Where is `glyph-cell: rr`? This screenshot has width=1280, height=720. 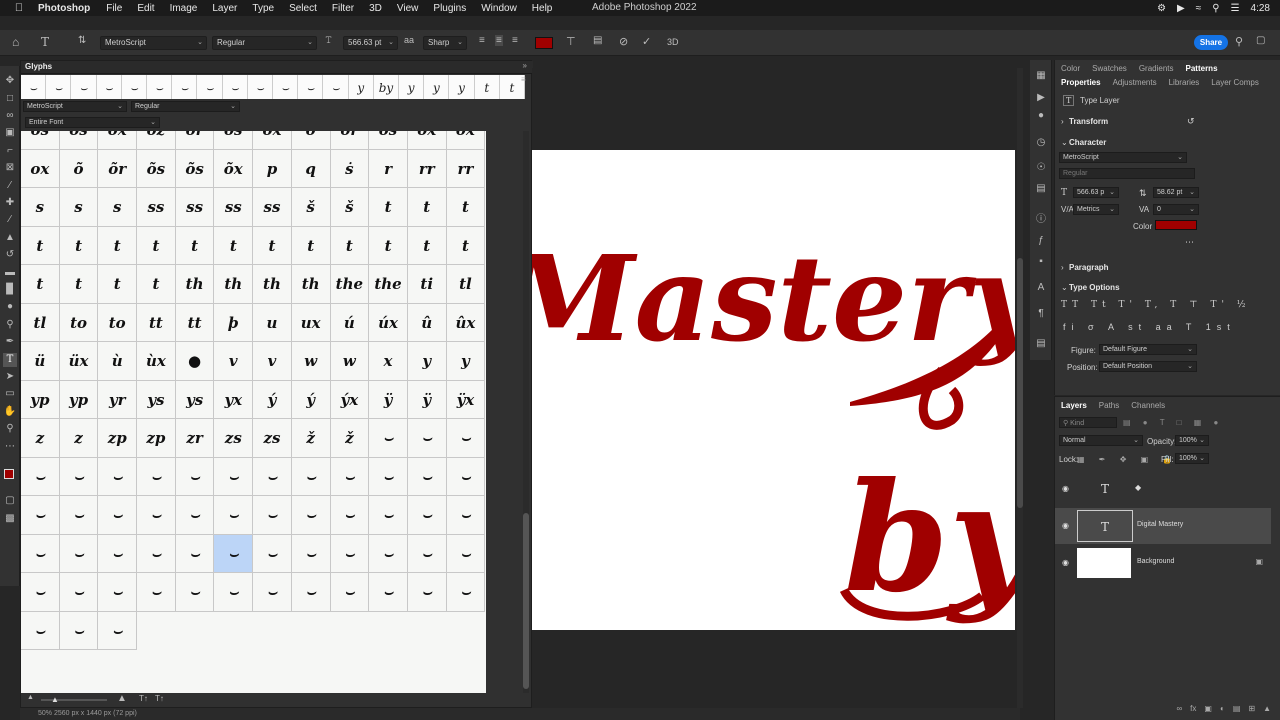 glyph-cell: rr is located at coordinates (466, 168).